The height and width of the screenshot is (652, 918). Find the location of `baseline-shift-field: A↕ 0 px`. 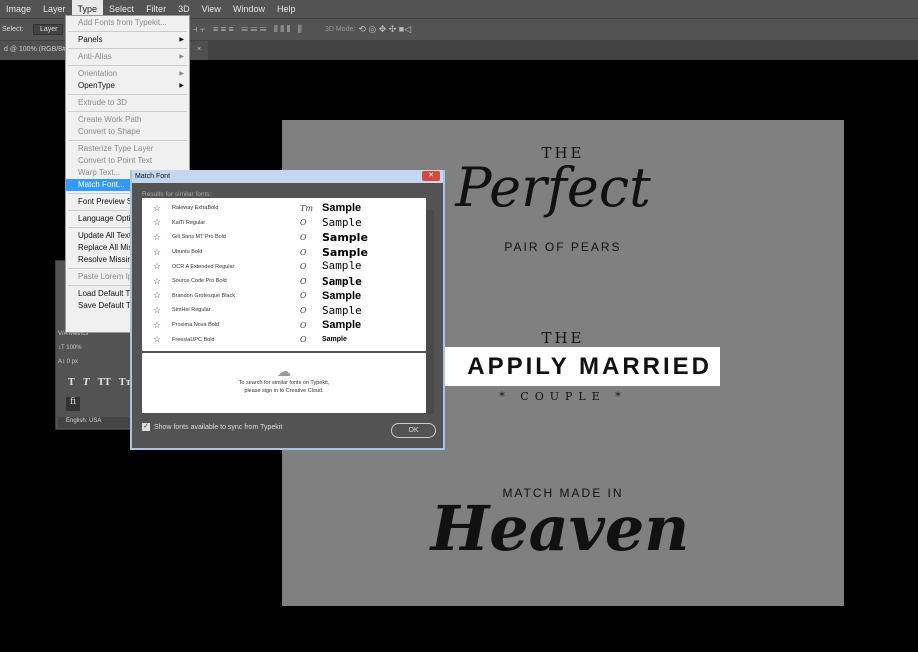

baseline-shift-field: A↕ 0 px is located at coordinates (68, 362).